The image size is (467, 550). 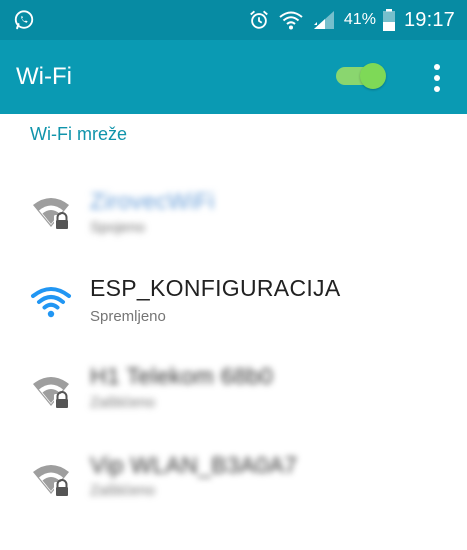 What do you see at coordinates (323, 20) in the screenshot?
I see `signal-icon` at bounding box center [323, 20].